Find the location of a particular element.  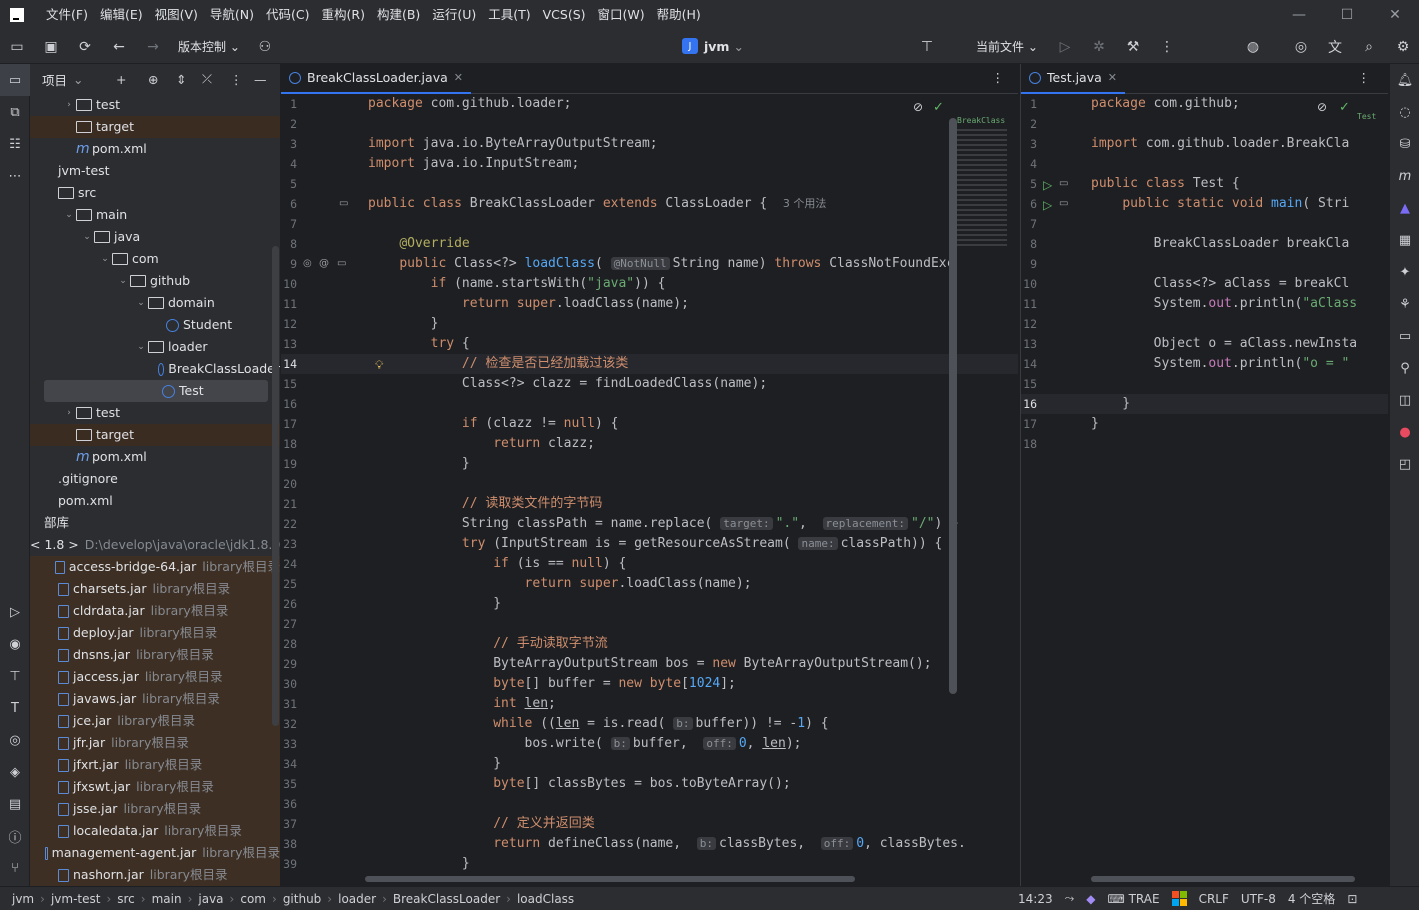

run-tool-icon: ▷ is located at coordinates (15, 612).